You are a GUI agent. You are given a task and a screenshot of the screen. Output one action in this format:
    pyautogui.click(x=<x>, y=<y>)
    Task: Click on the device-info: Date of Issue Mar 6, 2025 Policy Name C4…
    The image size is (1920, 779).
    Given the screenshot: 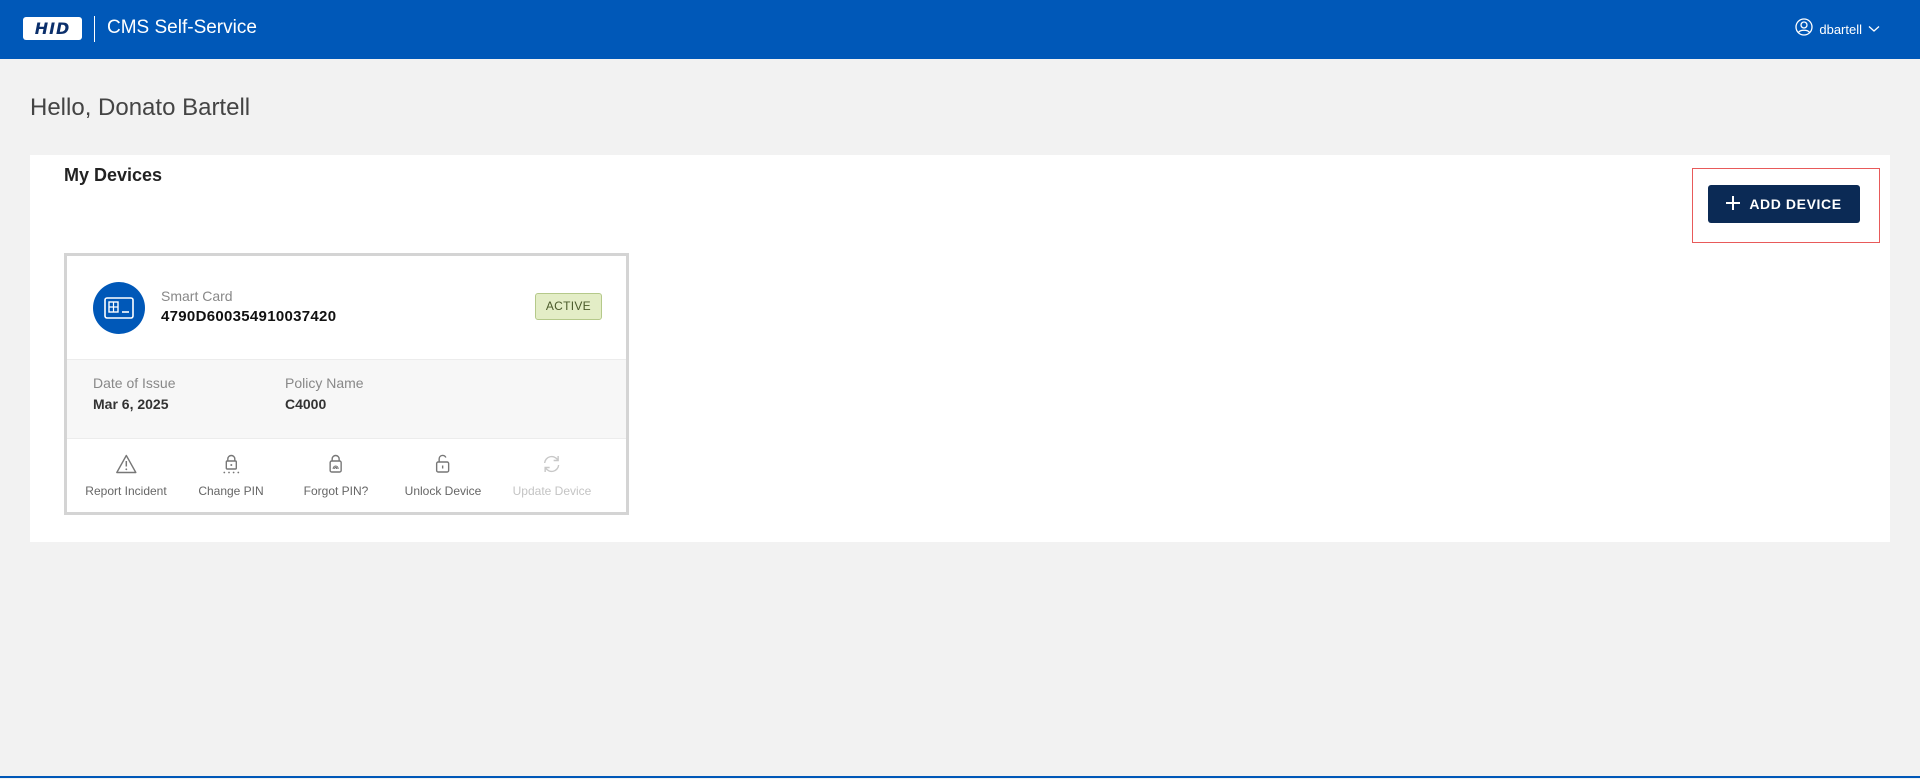 What is the action you would take?
    pyautogui.click(x=346, y=399)
    